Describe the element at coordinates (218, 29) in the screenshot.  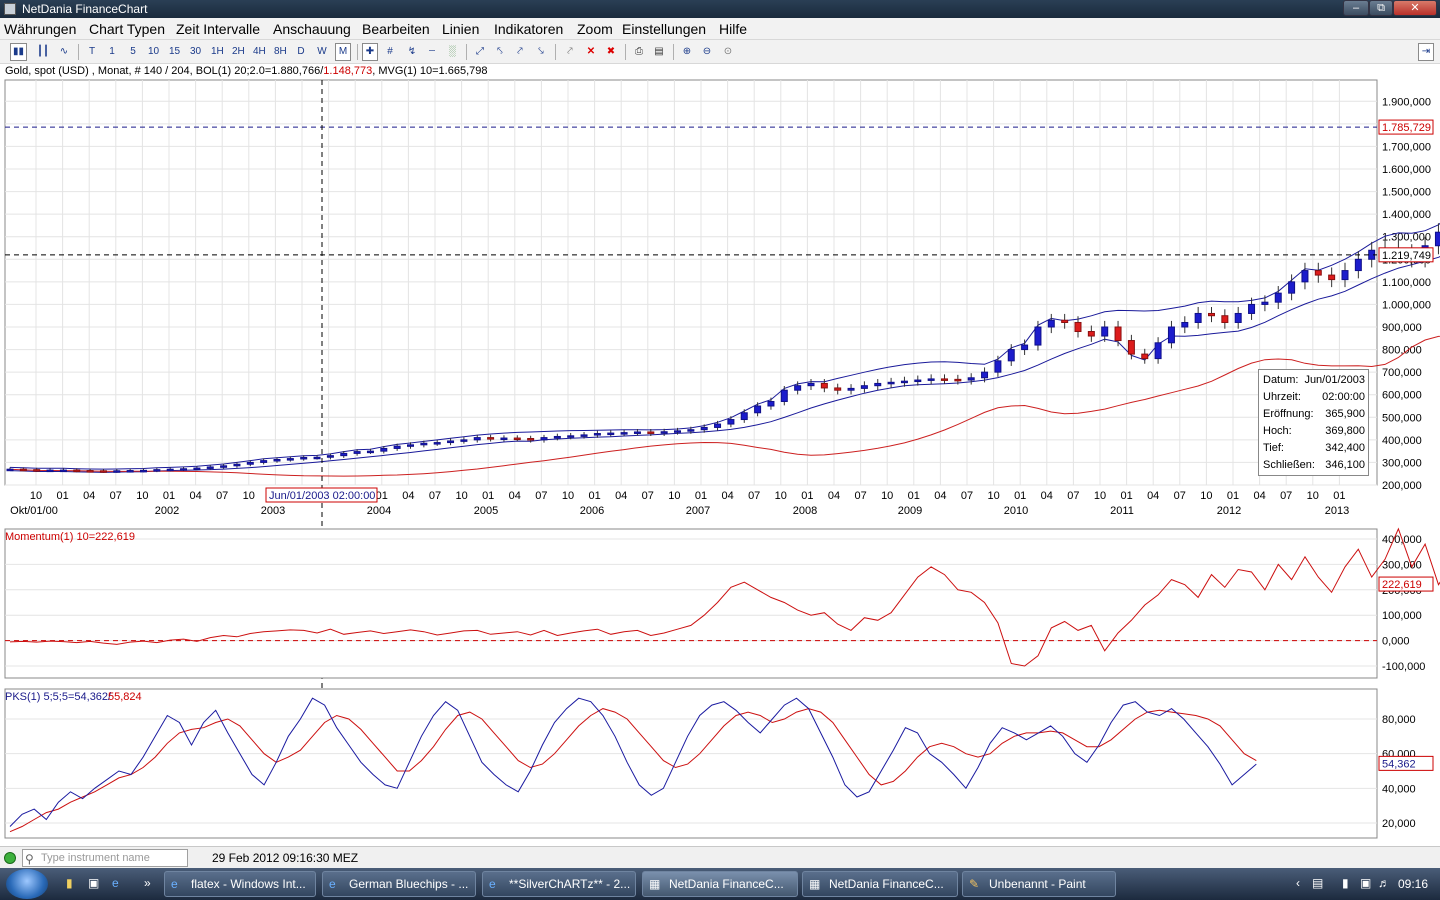
I see `menu-zeit-intervalle: Zeit Intervalle` at that location.